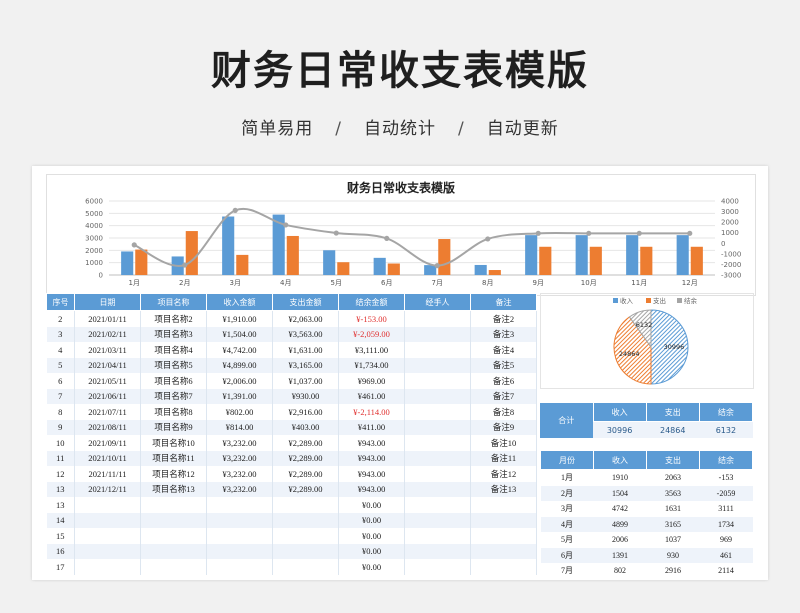 Image resolution: width=800 pixels, height=613 pixels. What do you see at coordinates (647, 420) in the screenshot?
I see `summary-table: 合计 收入 支出 结余 30996 24864 6132` at bounding box center [647, 420].